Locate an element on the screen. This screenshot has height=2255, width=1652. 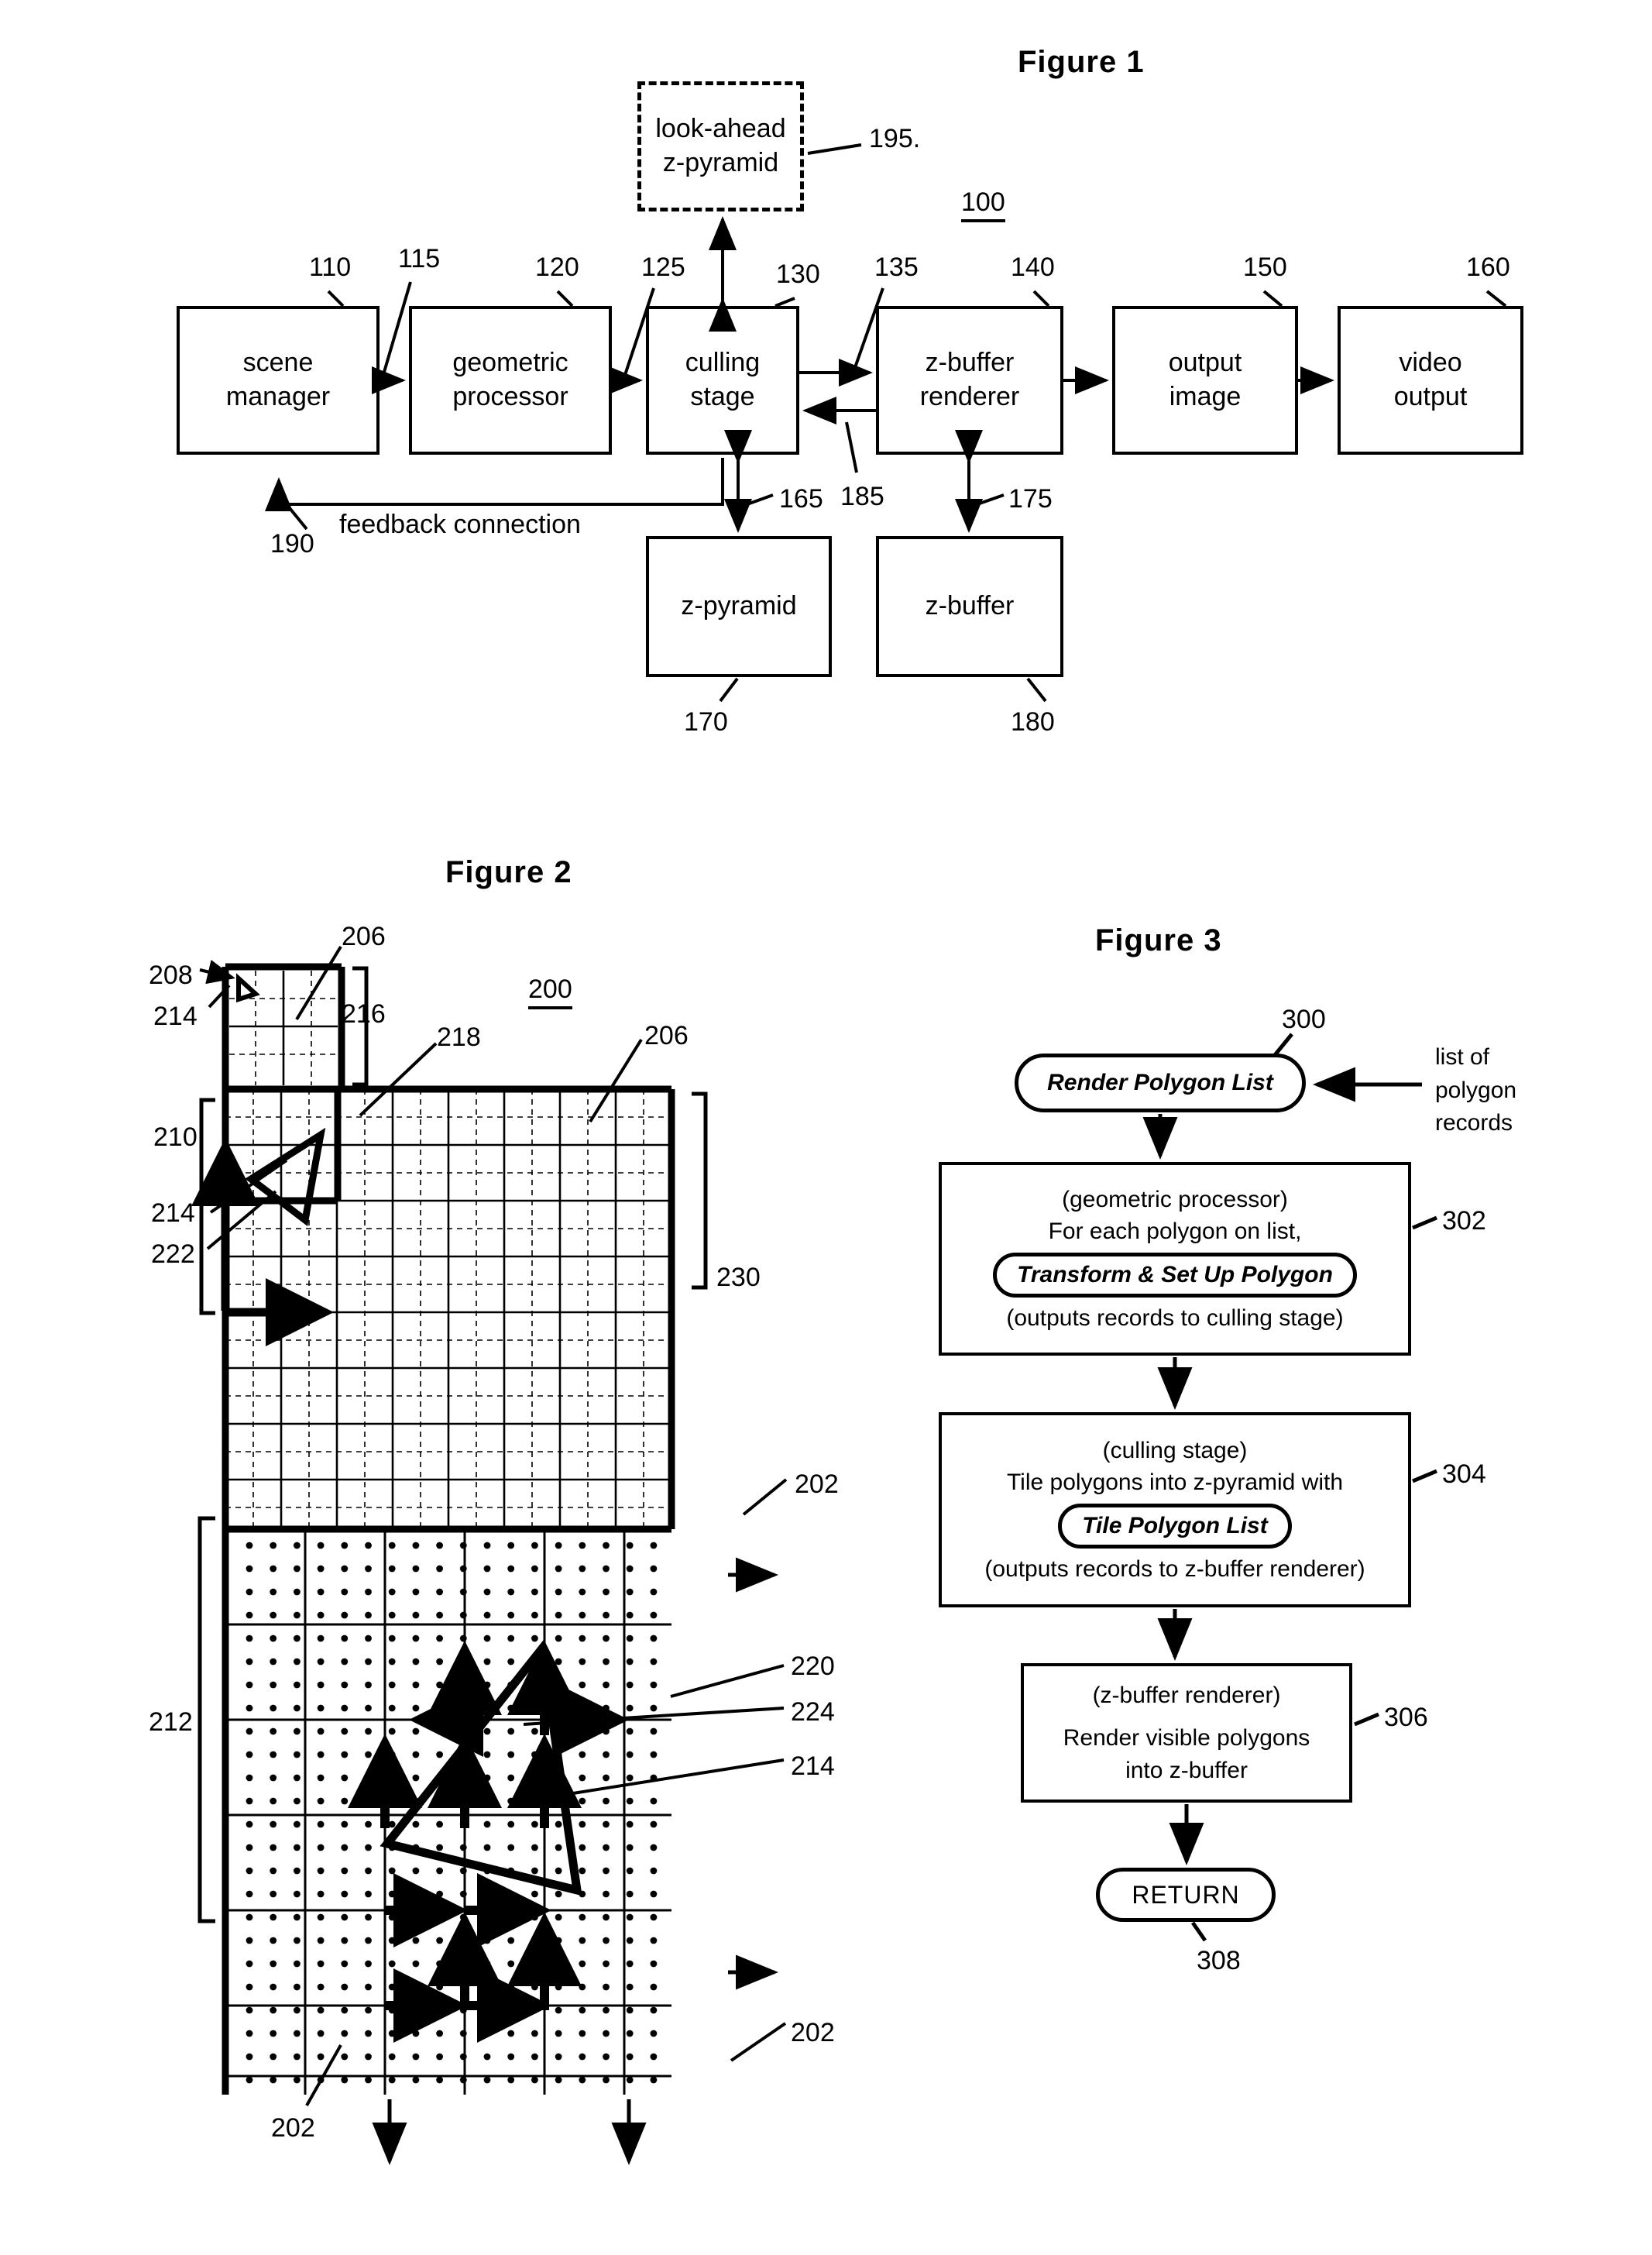
ref3-306: 306 is located at coordinates (1406, 1718).